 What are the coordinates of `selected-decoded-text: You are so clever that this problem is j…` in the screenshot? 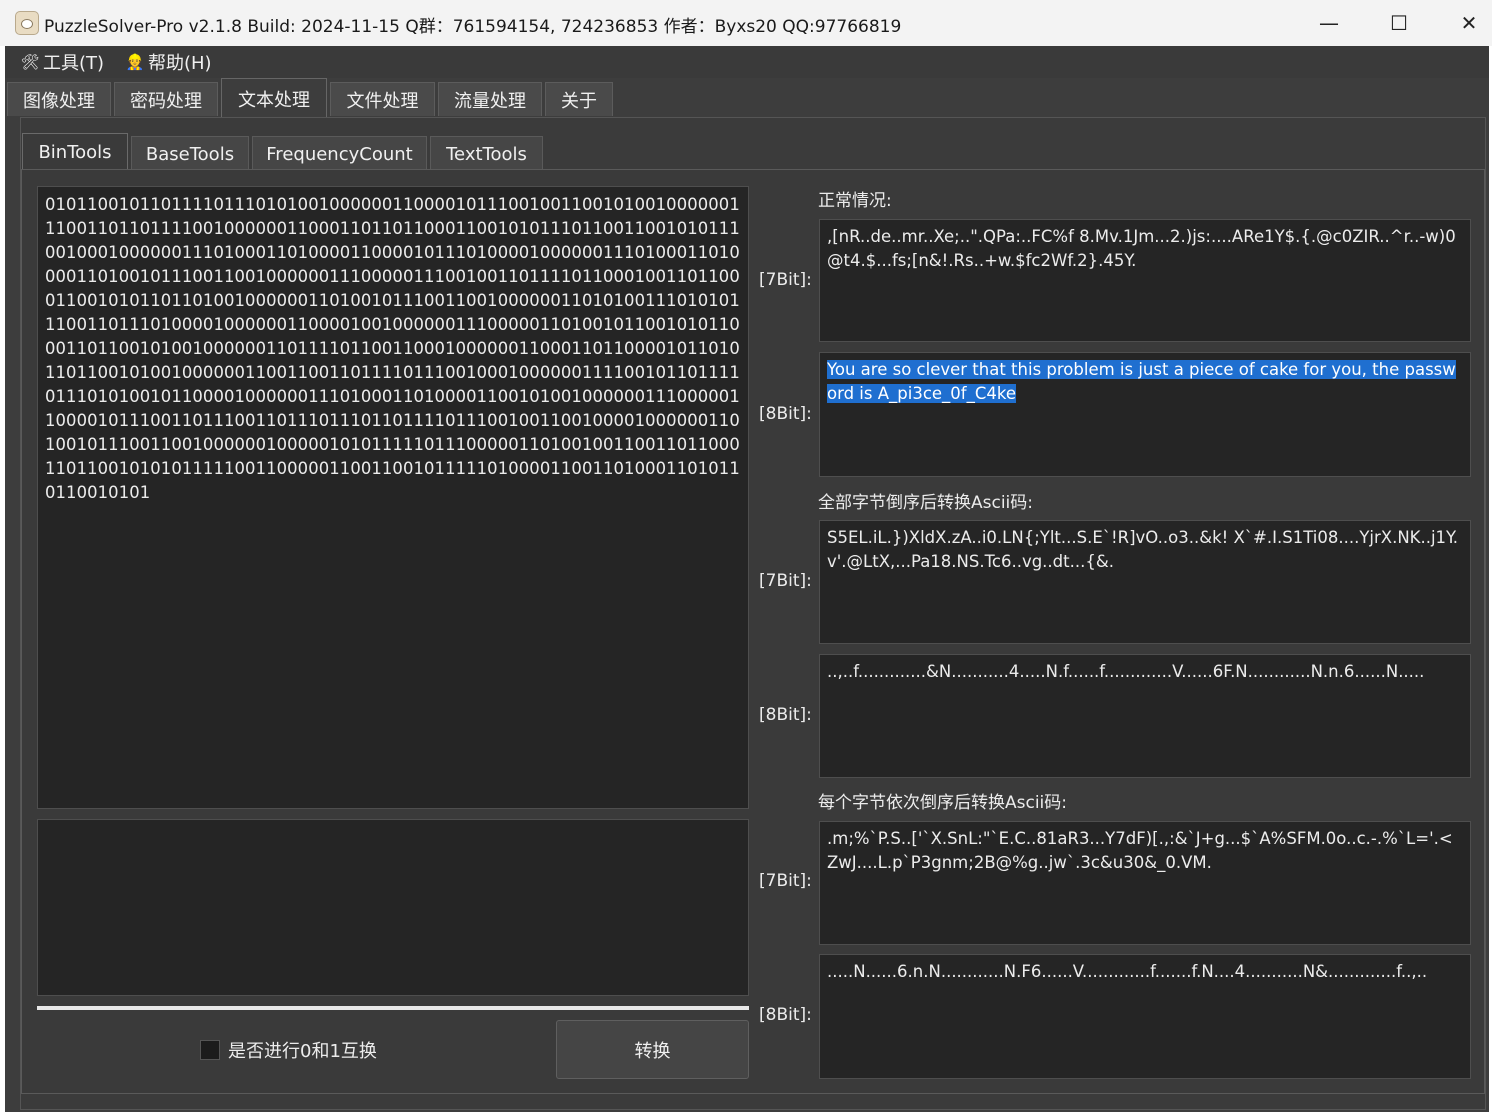 It's located at (1141, 381).